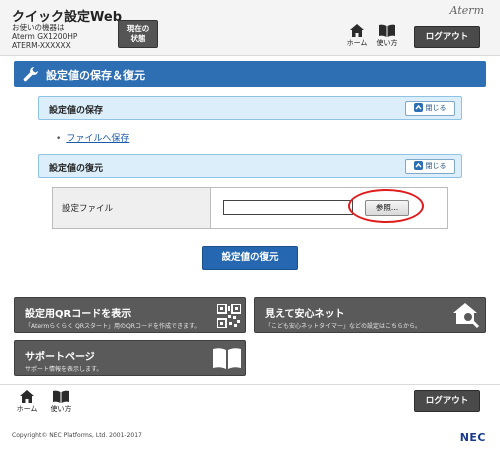  I want to click on qr-code-icon, so click(229, 316).